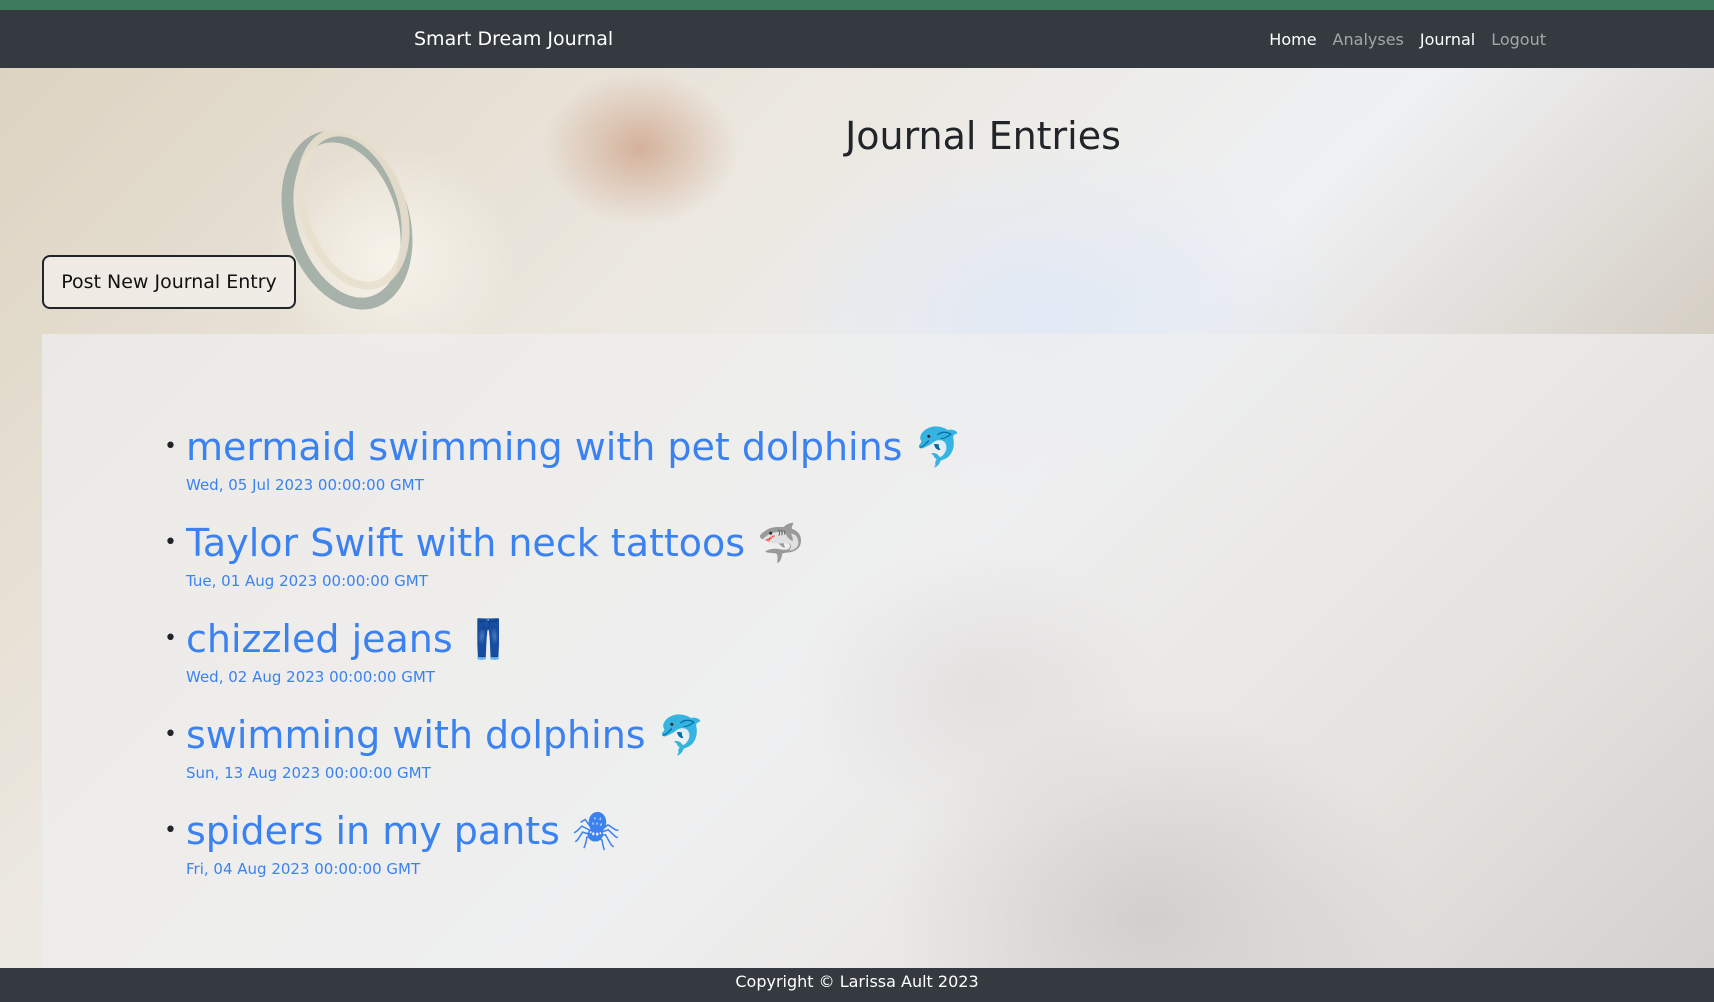 This screenshot has width=1714, height=1002. I want to click on footer: Copyright © Larissa Ault 2023, so click(857, 985).